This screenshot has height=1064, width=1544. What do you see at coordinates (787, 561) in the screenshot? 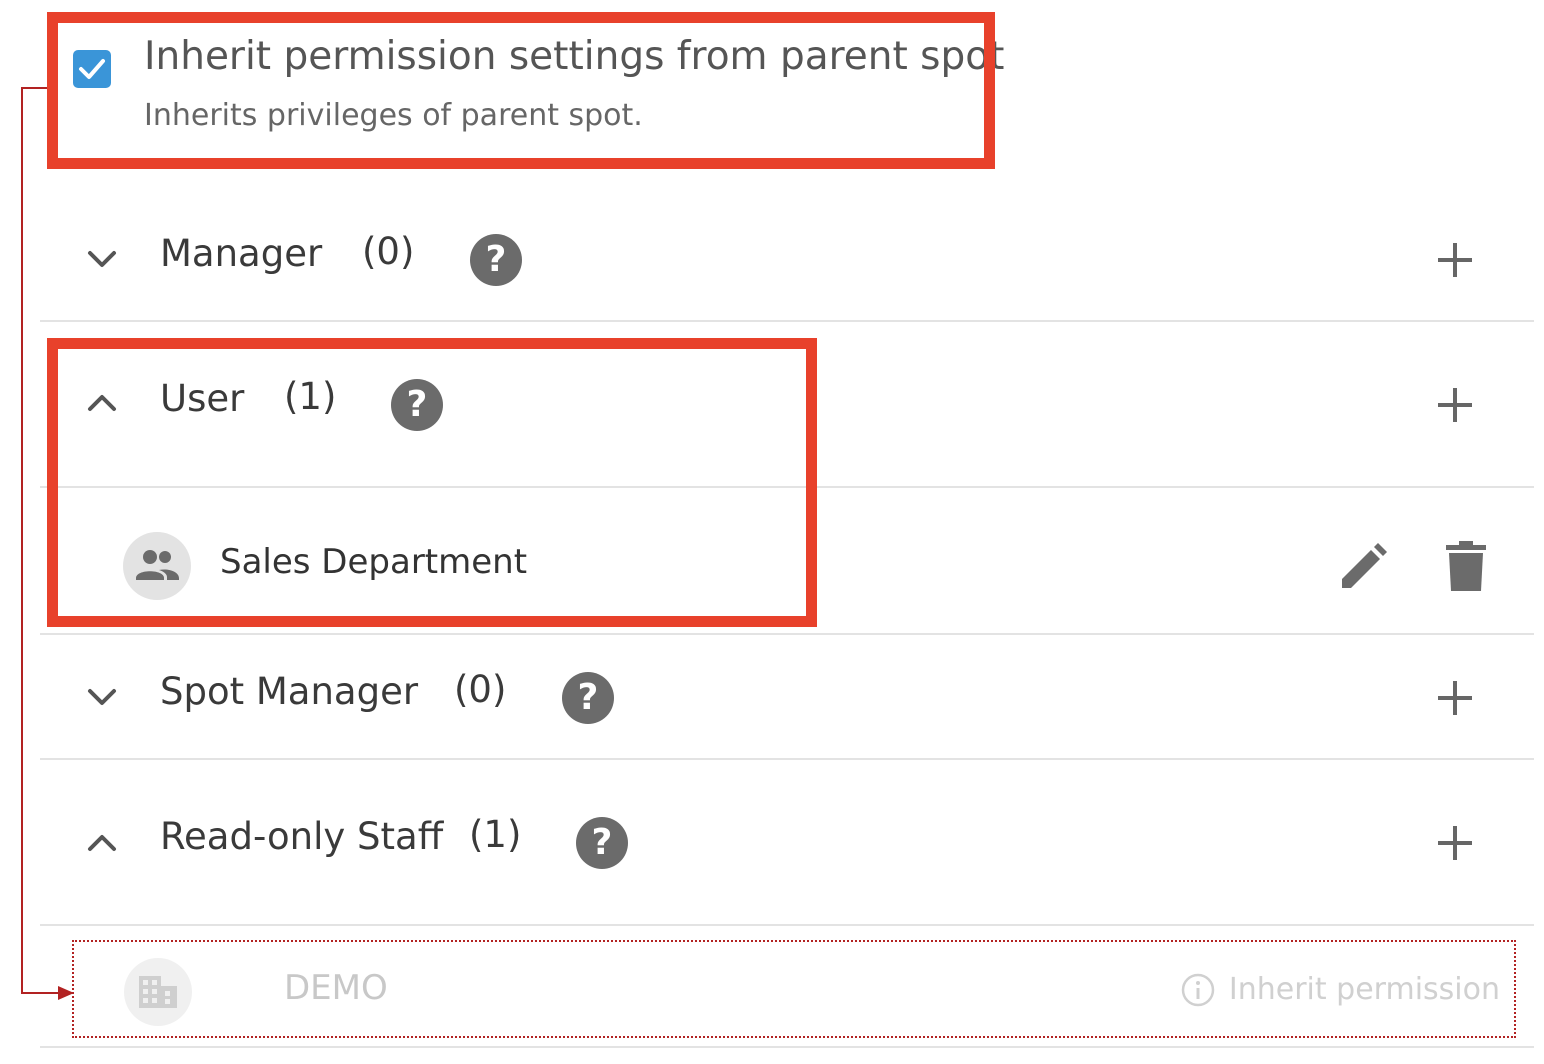
I see `member-row: Sales Department` at bounding box center [787, 561].